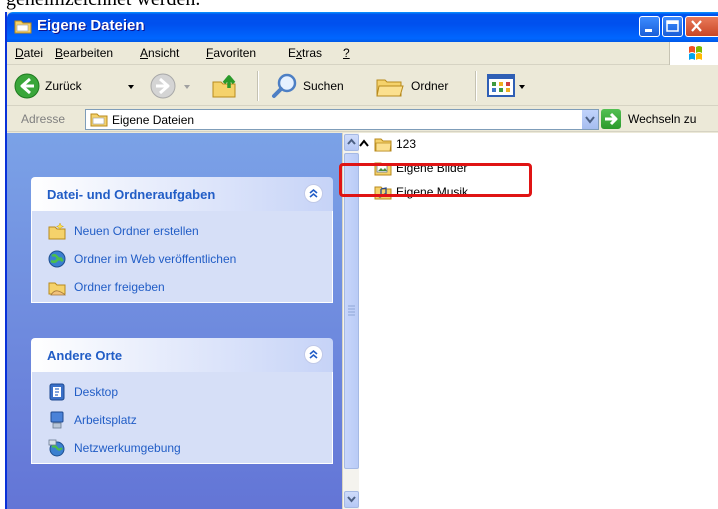  Describe the element at coordinates (342, 119) in the screenshot. I see `address-input: Eigene Dateien` at that location.